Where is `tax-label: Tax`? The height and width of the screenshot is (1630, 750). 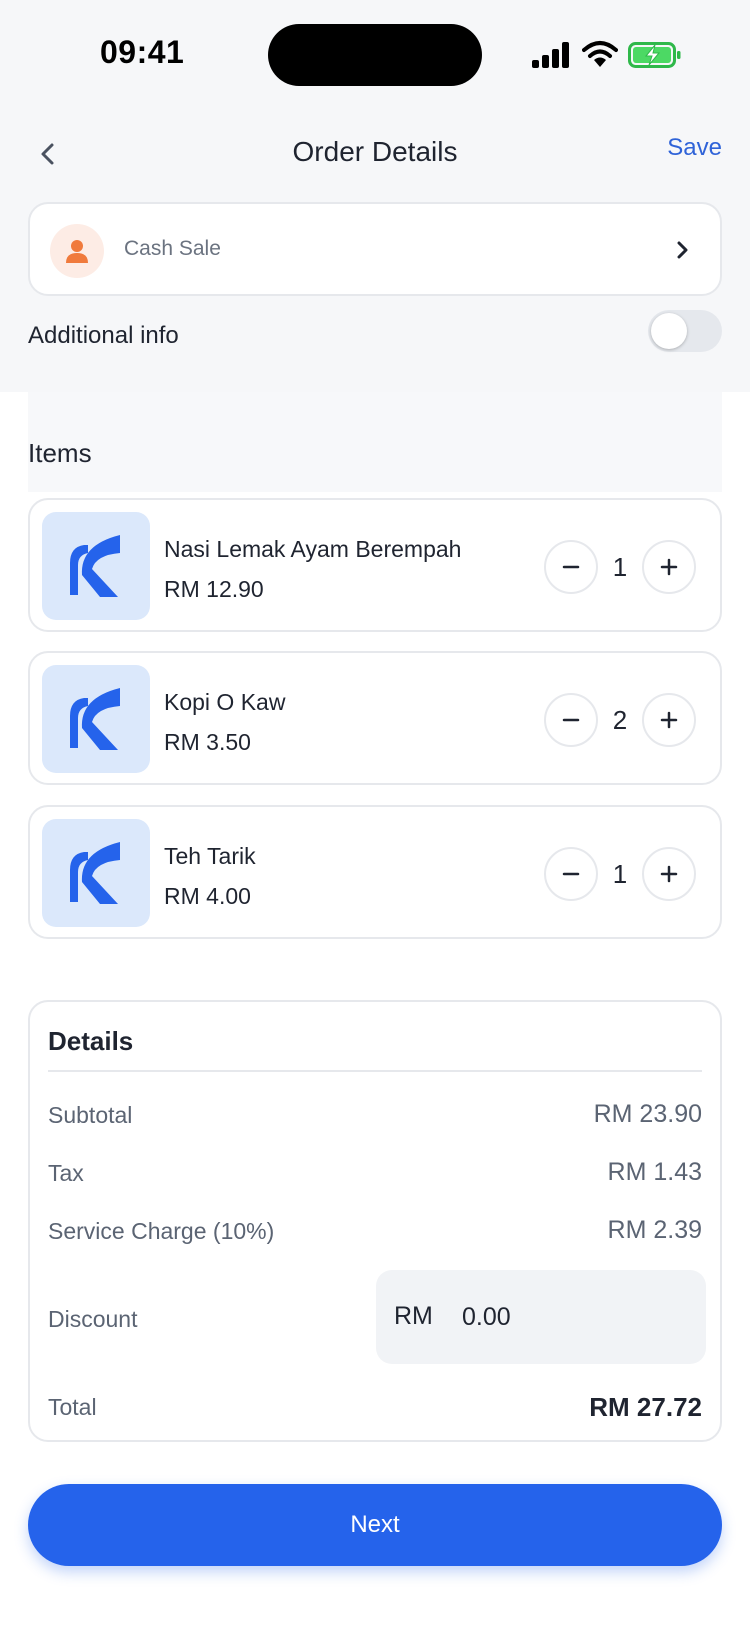 tax-label: Tax is located at coordinates (66, 1173).